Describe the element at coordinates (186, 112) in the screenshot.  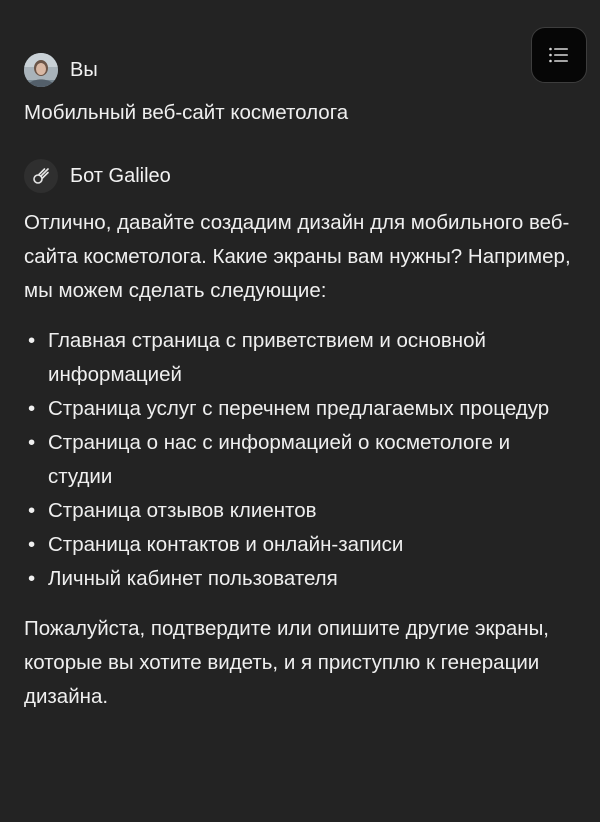
I see `user-message-text: Мобильный веб-сайт косметолога` at that location.